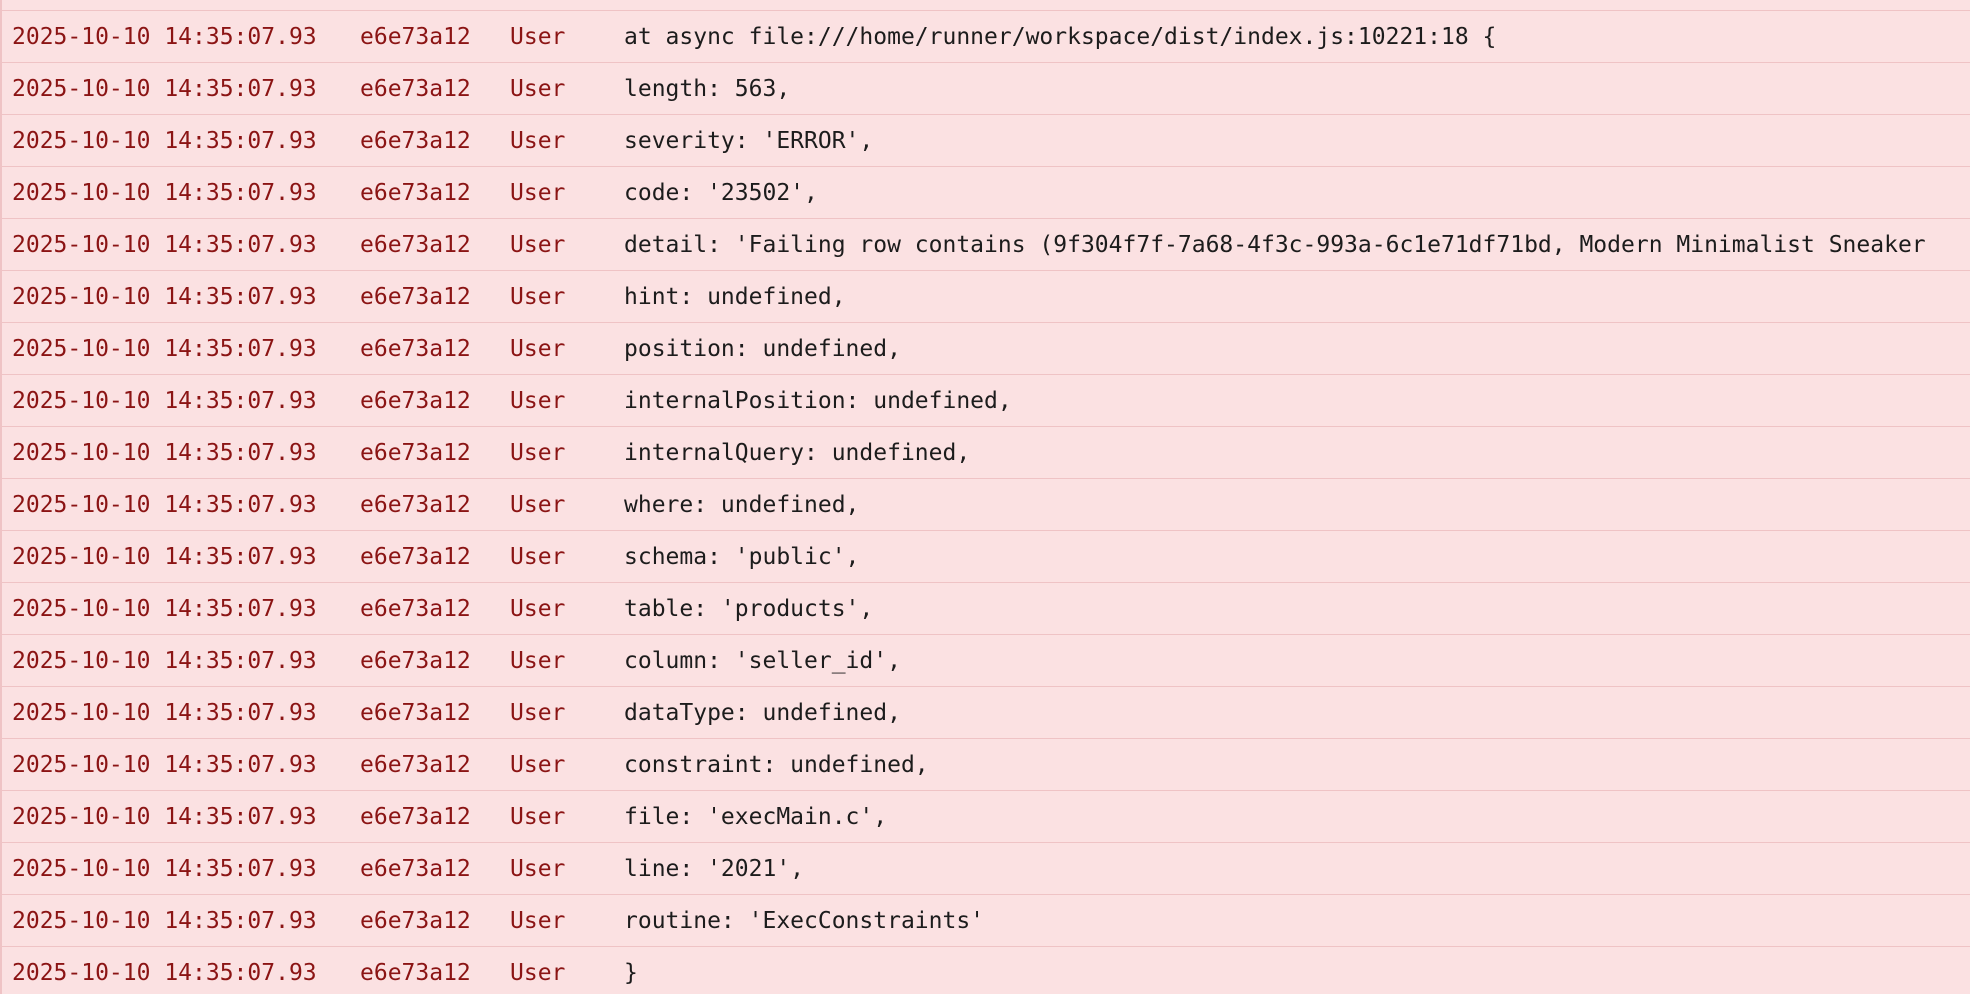 Image resolution: width=1970 pixels, height=994 pixels. What do you see at coordinates (714, 868) in the screenshot?
I see `log-message: line: '2021',` at bounding box center [714, 868].